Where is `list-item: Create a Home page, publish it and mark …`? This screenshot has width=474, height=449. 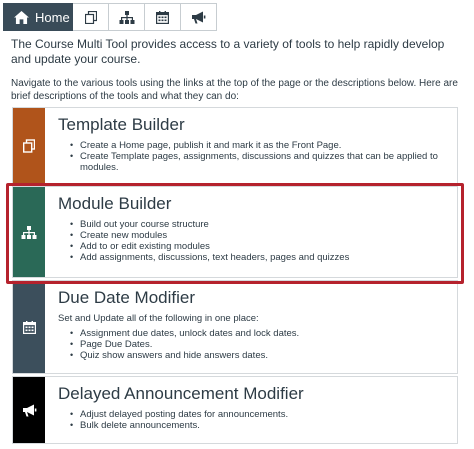
list-item: Create a Home page, publish it and mark … is located at coordinates (263, 145).